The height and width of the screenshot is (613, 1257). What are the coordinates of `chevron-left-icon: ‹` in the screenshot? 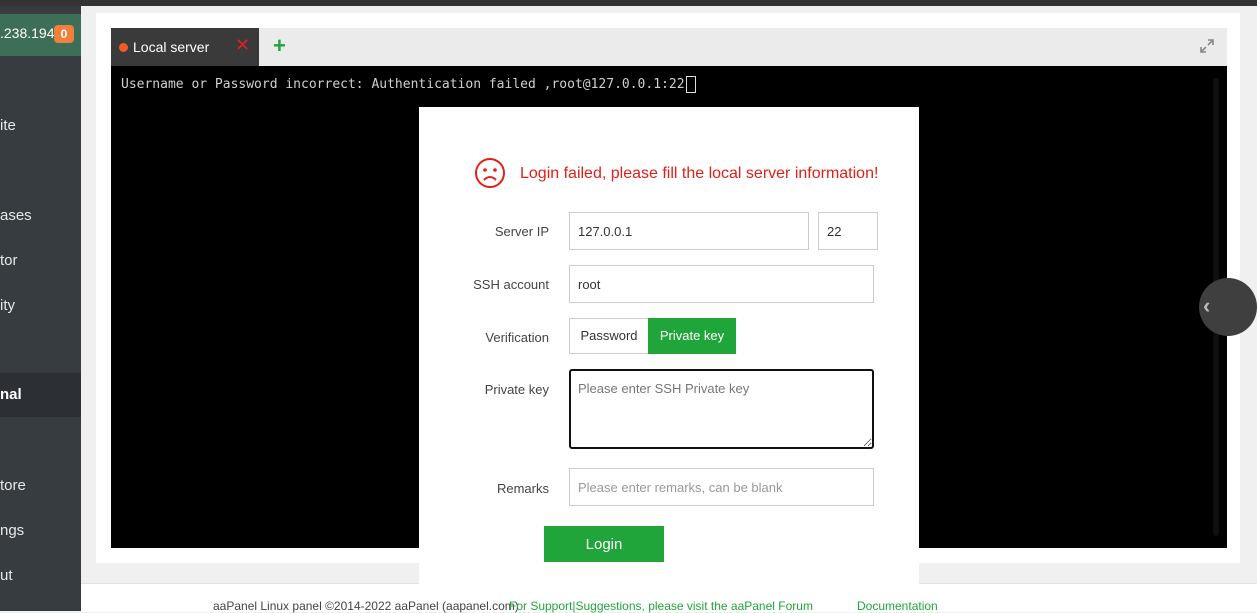 It's located at (1207, 305).